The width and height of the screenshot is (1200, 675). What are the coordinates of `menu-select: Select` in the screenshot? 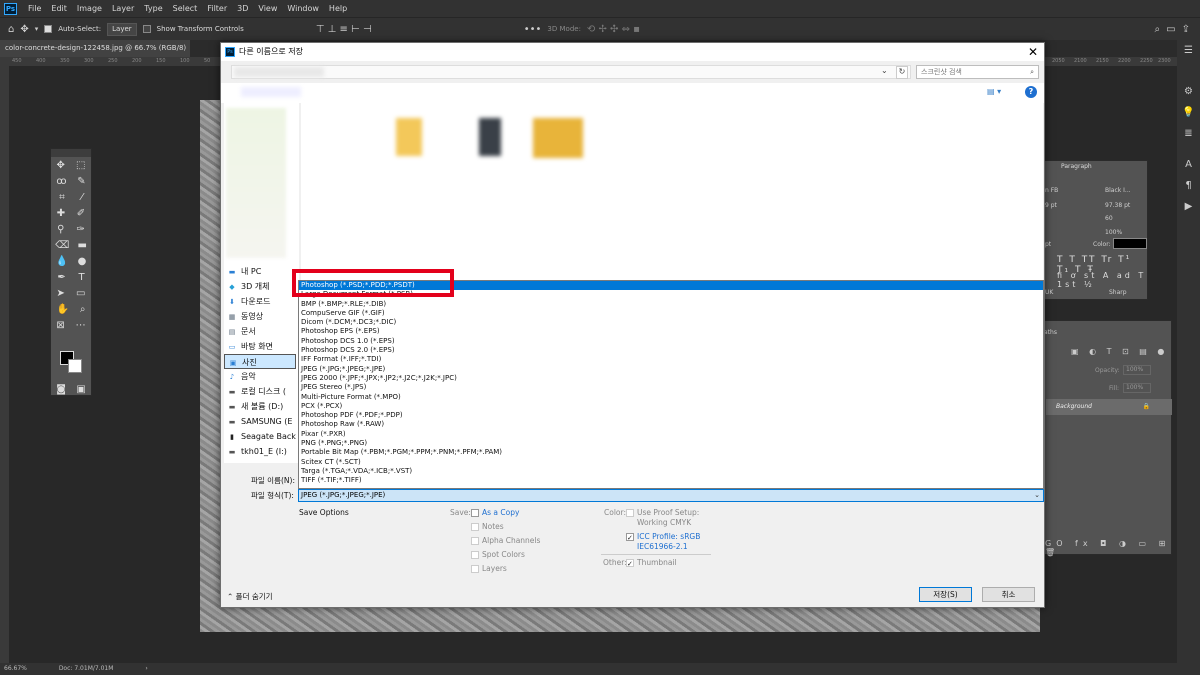 It's located at (185, 8).